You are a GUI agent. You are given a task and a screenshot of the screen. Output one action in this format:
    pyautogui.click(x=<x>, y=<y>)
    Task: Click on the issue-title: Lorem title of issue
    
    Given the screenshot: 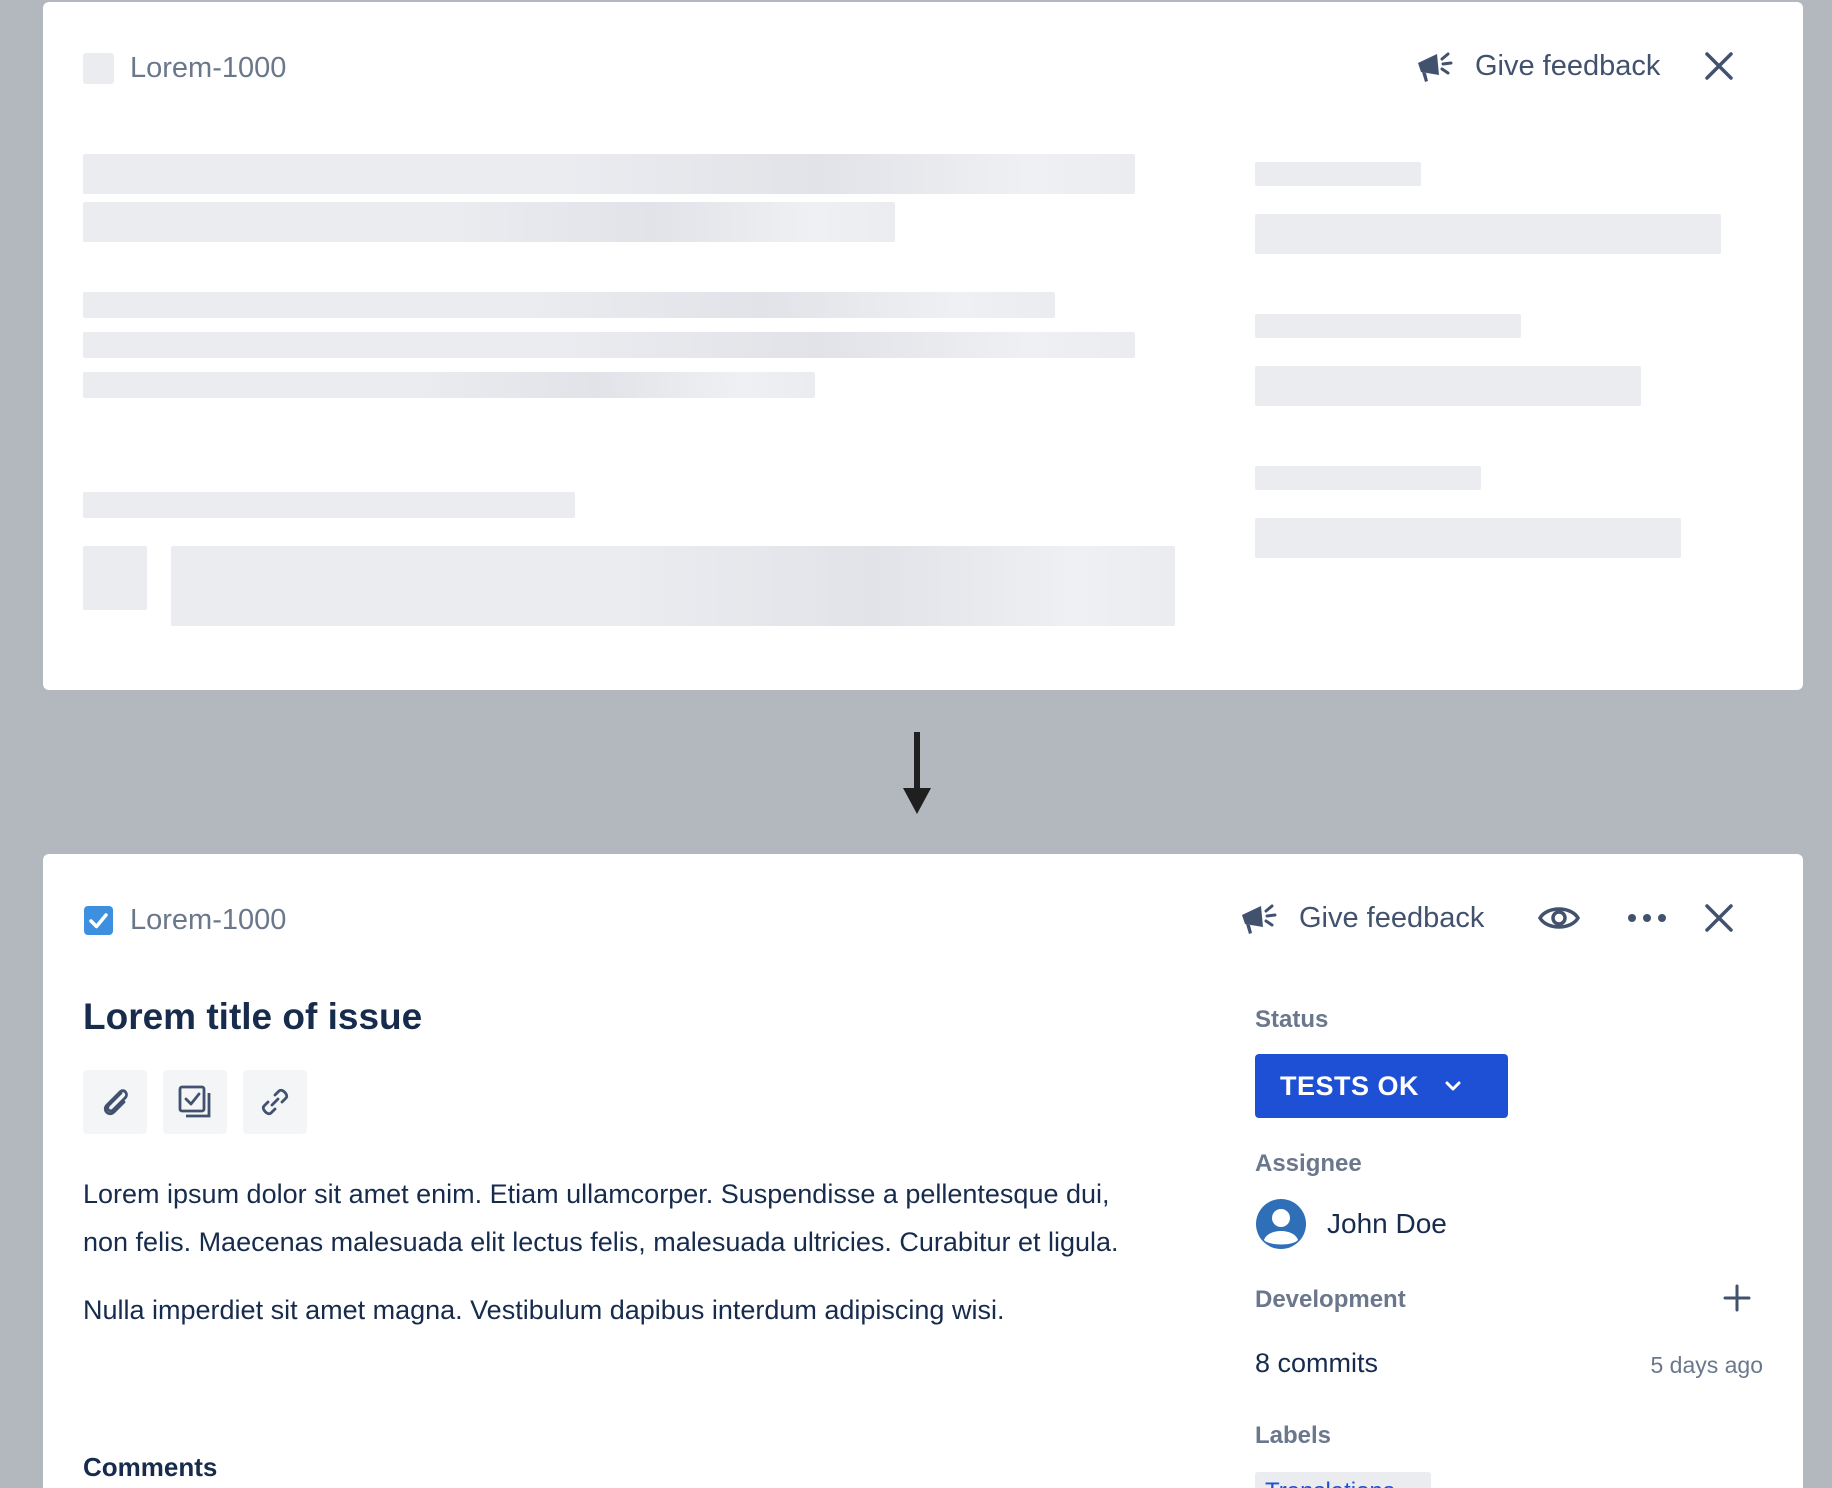 What is the action you would take?
    pyautogui.click(x=252, y=1017)
    